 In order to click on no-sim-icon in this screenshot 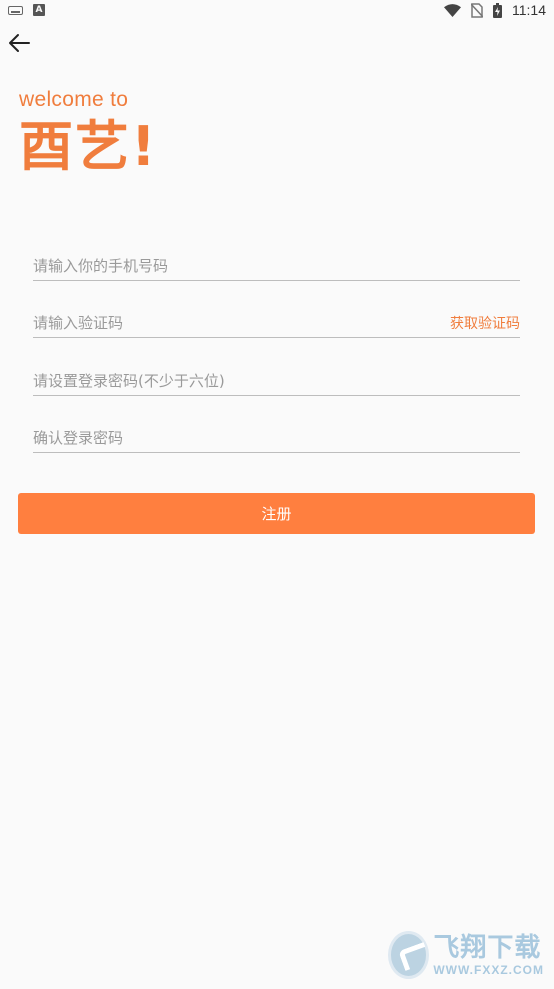, I will do `click(477, 10)`.